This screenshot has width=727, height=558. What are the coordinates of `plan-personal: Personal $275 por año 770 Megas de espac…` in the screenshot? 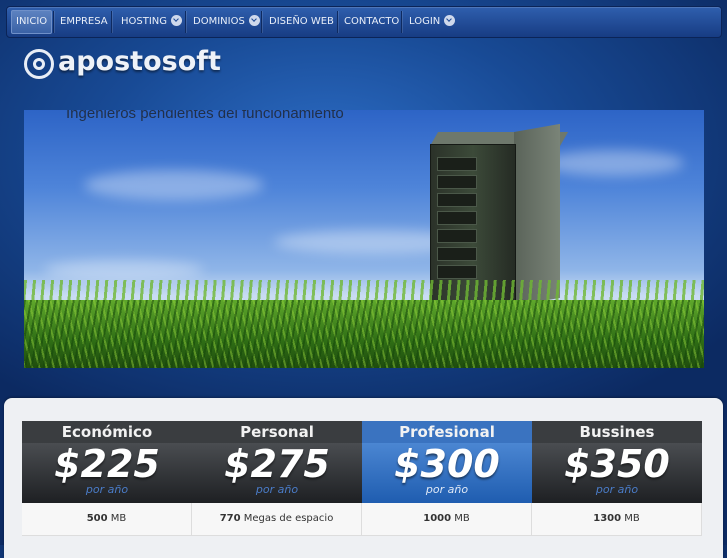 It's located at (277, 478).